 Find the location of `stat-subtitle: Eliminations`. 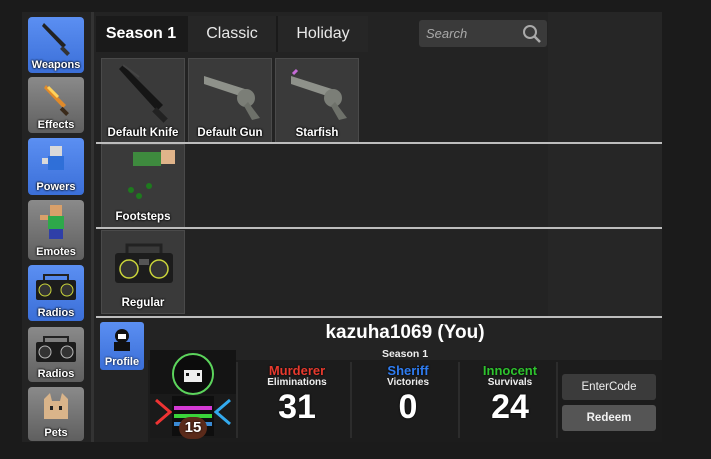

stat-subtitle: Eliminations is located at coordinates (297, 382).